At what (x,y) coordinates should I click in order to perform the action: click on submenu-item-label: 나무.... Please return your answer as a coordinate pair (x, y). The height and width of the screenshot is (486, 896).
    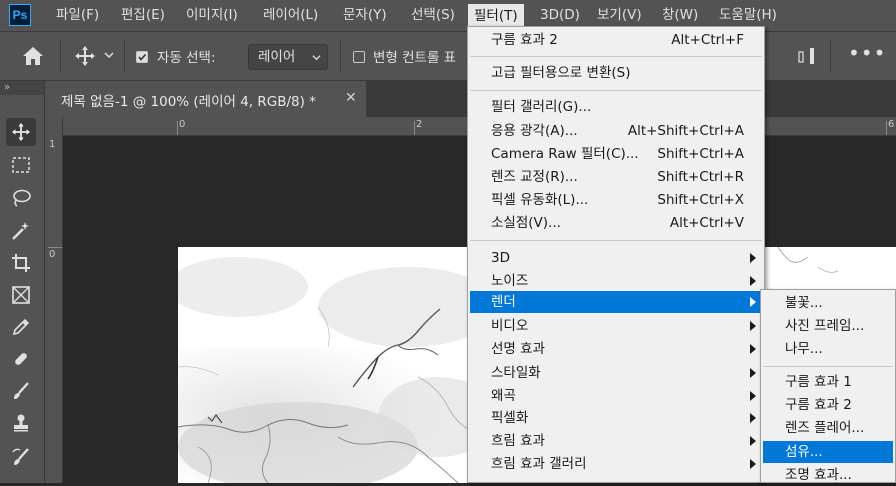
    Looking at the image, I should click on (804, 349).